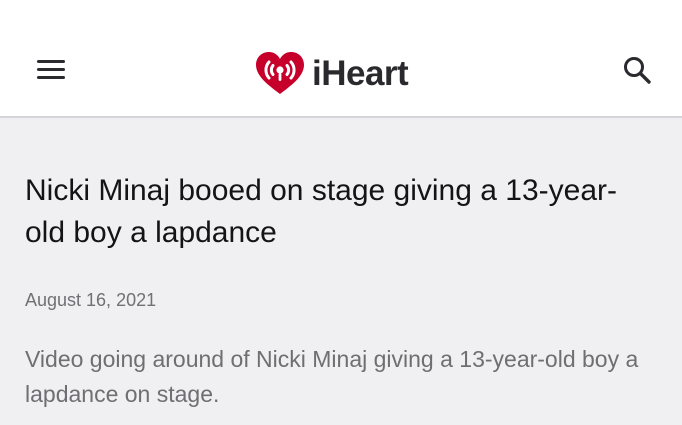 The height and width of the screenshot is (425, 682). I want to click on hamburger-menu-icon-middle, so click(51, 69).